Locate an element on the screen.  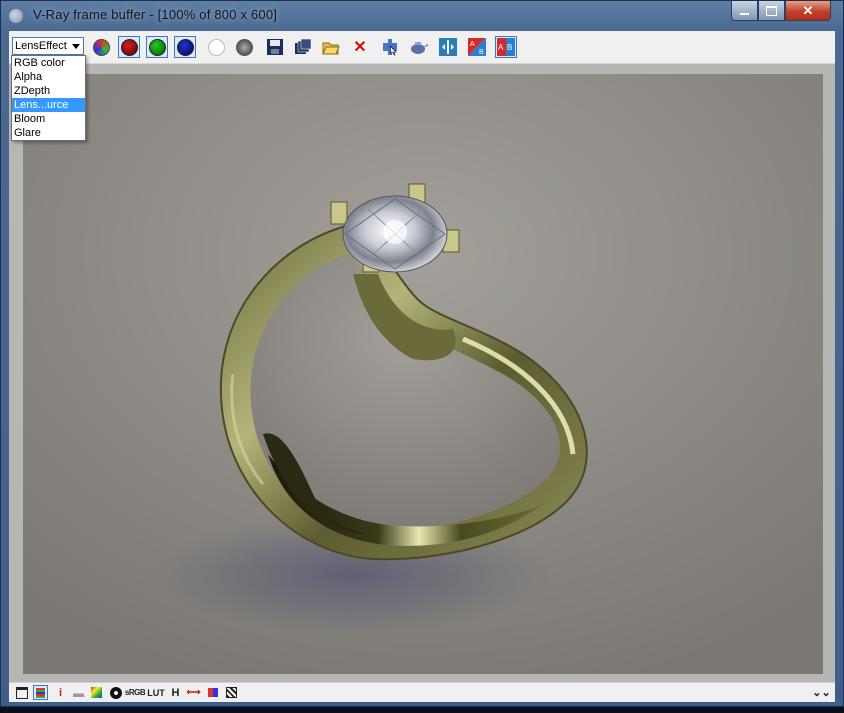
compare-ab-icon: AB is located at coordinates (477, 47).